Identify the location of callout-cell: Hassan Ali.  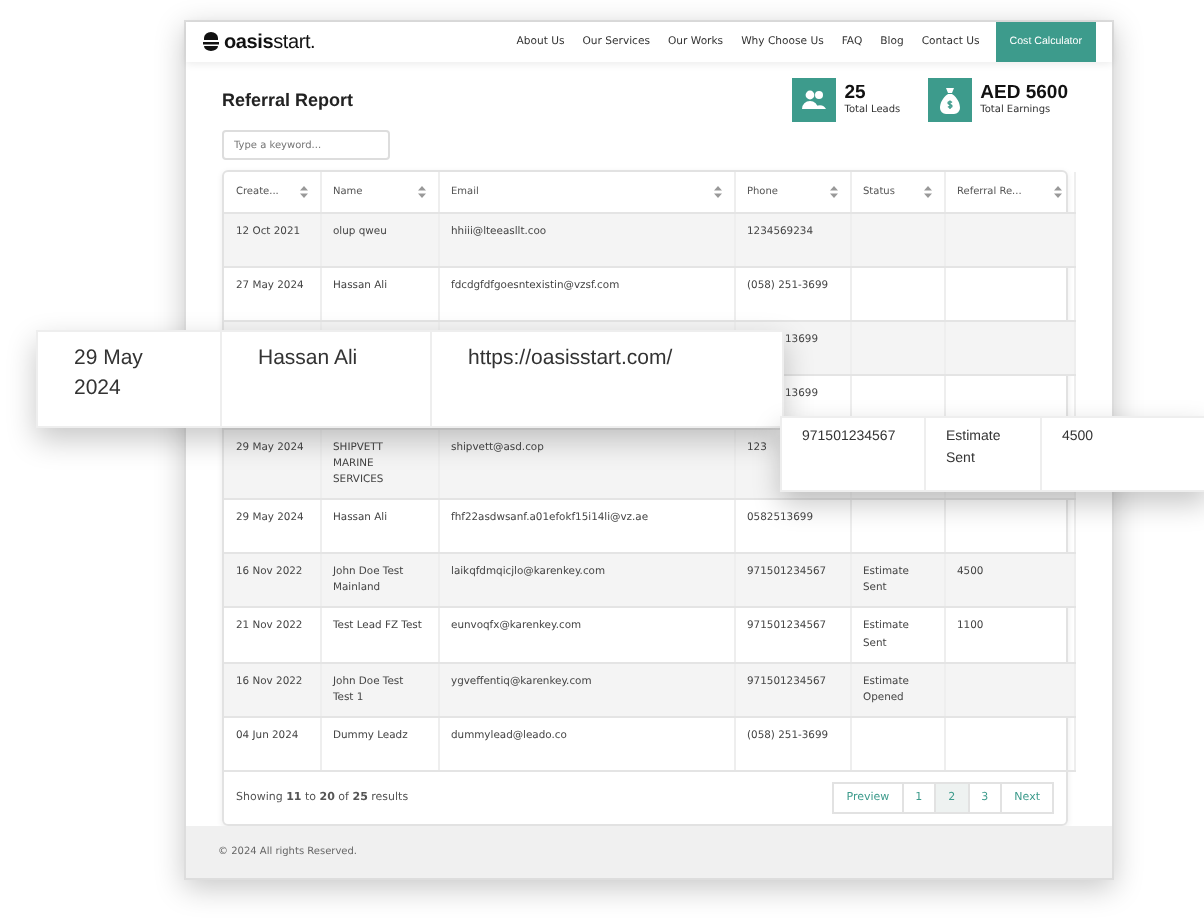
(308, 358).